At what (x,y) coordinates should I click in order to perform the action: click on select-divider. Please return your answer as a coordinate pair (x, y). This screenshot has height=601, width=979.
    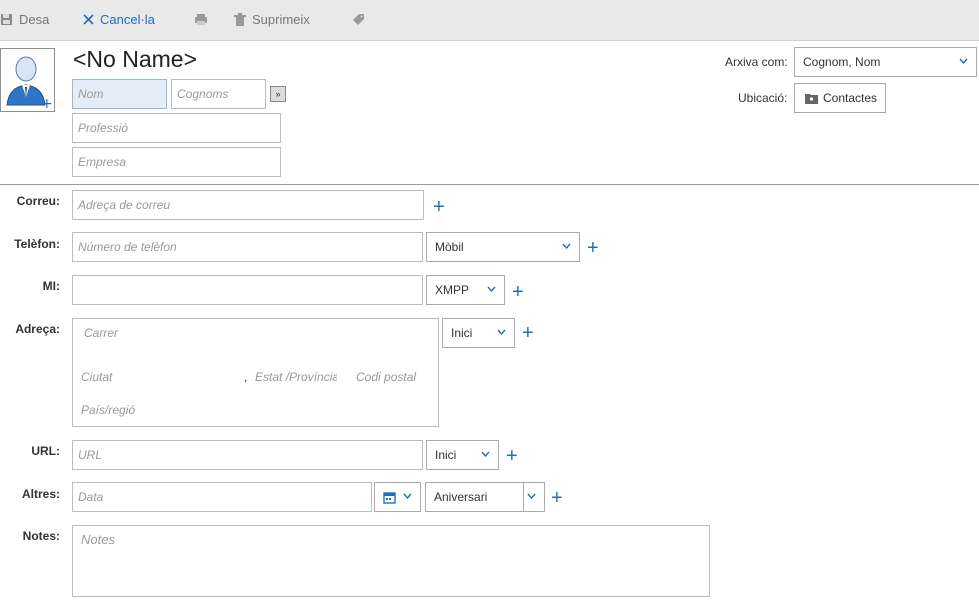
    Looking at the image, I should click on (523, 497).